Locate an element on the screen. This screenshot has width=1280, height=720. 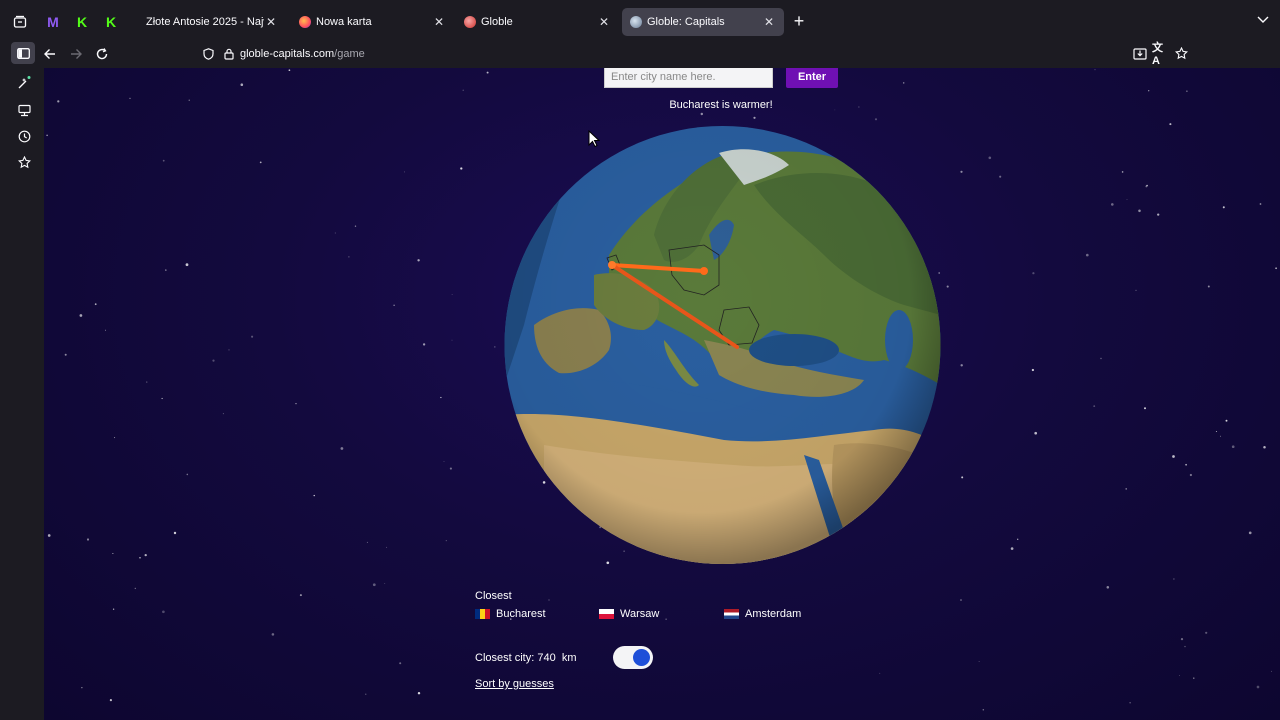
shield-icon is located at coordinates (208, 54).